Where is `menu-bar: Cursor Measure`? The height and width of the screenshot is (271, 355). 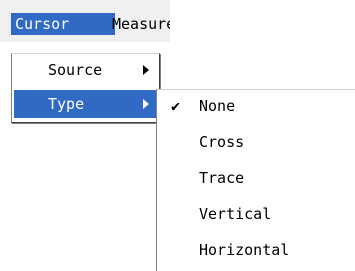
menu-bar: Cursor Measure is located at coordinates (85, 21).